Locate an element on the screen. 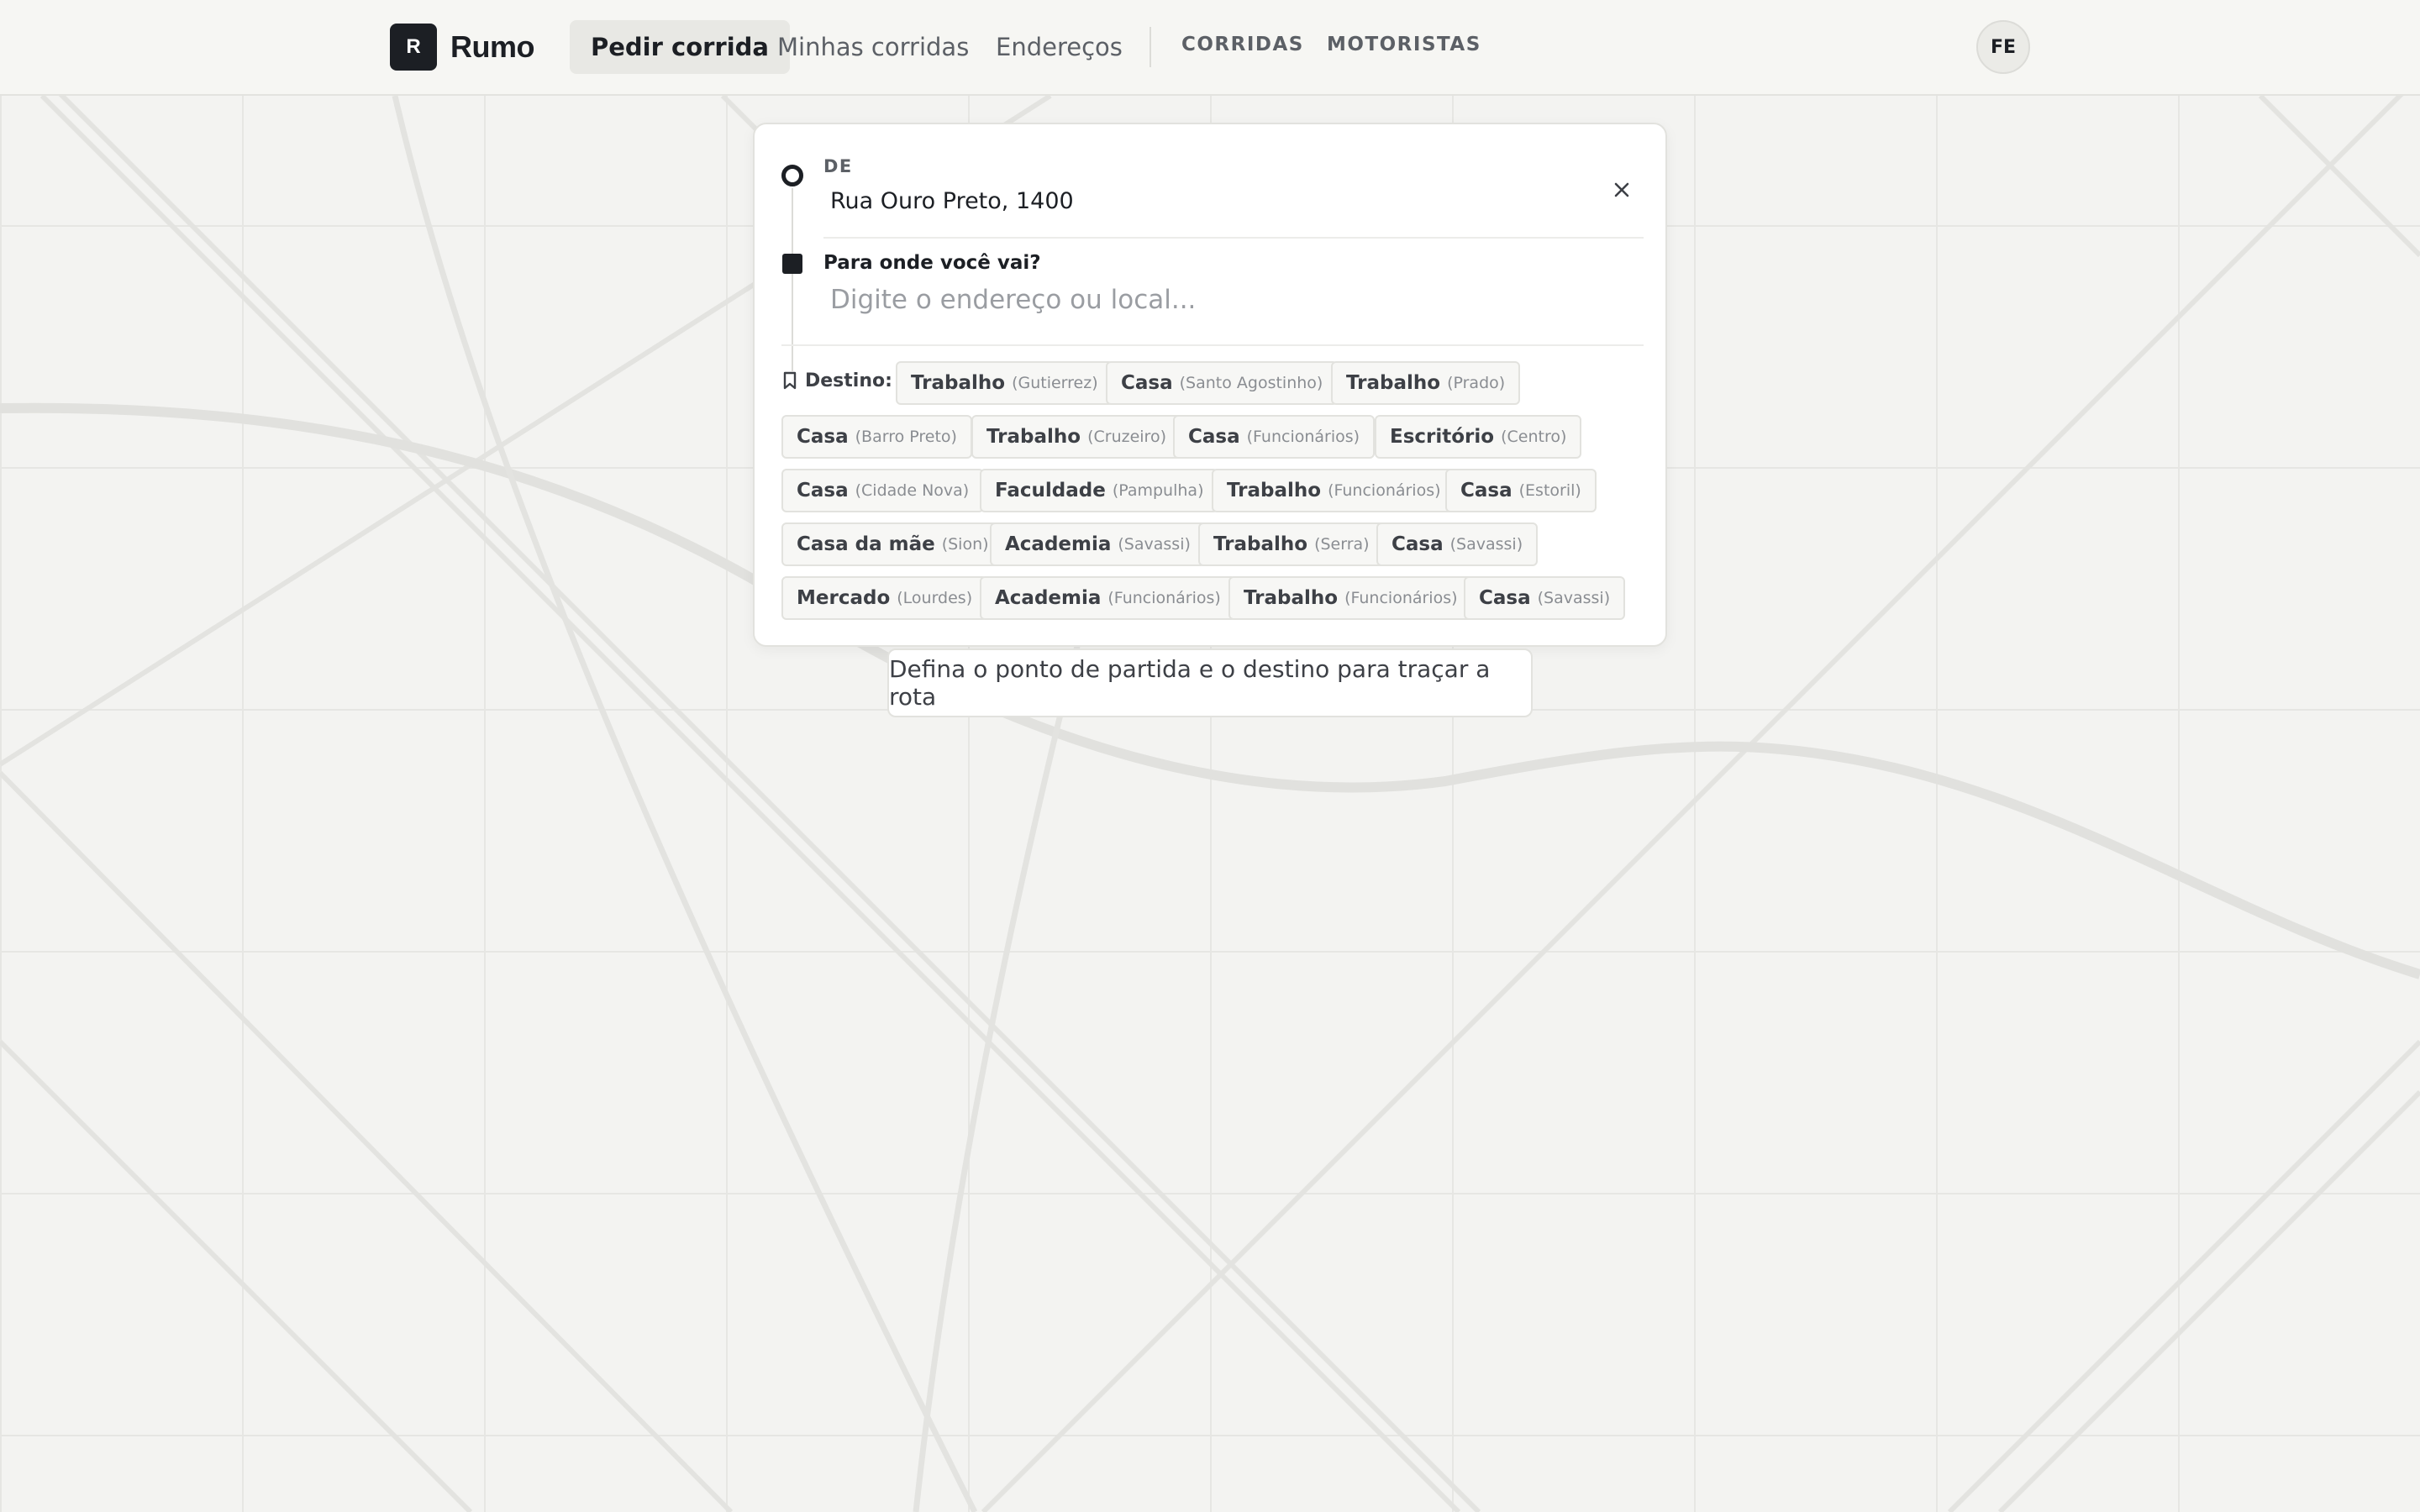 This screenshot has height=1512, width=2420. chip-area: (Cidade Nova) is located at coordinates (912, 490).